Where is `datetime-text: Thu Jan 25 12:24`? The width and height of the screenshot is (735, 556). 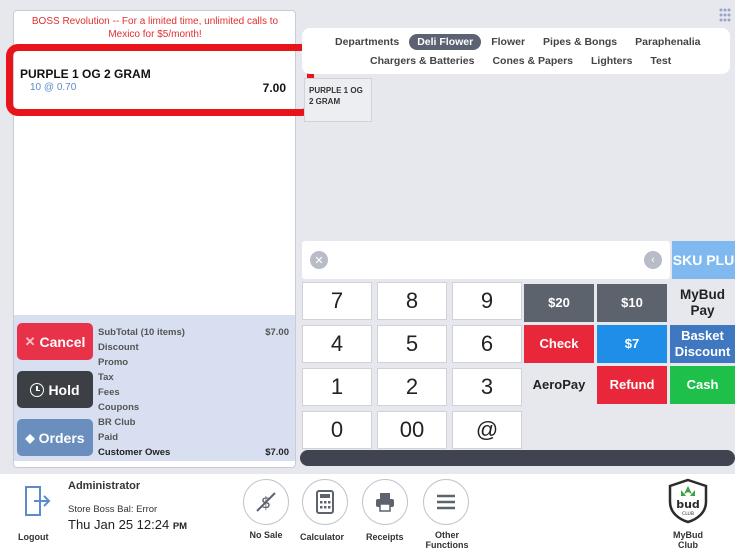
datetime-text: Thu Jan 25 12:24 is located at coordinates (119, 524).